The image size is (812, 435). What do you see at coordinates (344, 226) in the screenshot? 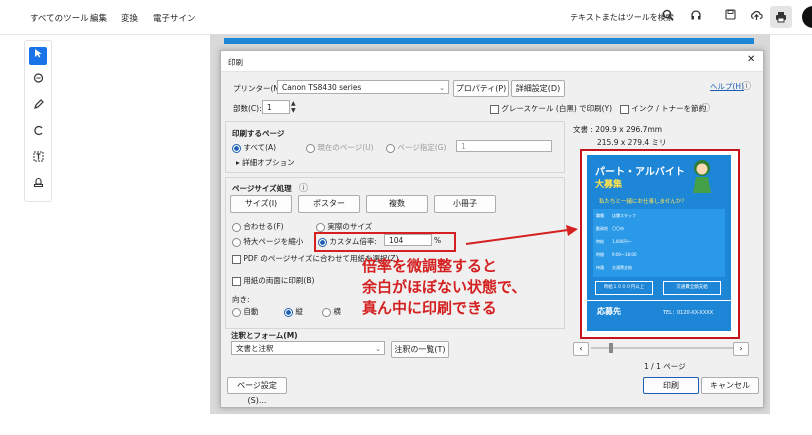
I see `radio-actual: 実際のサイズ` at bounding box center [344, 226].